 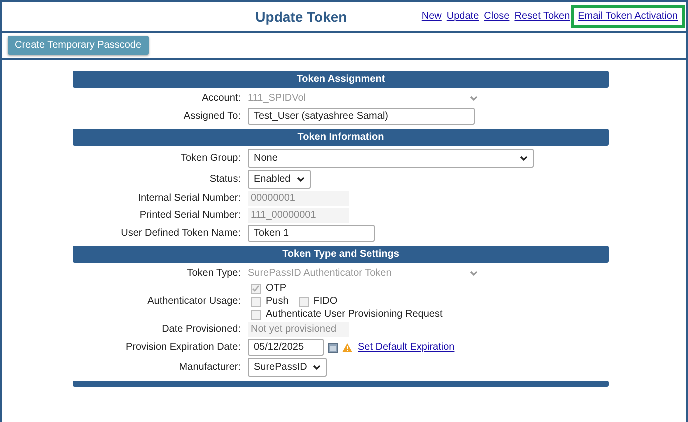 What do you see at coordinates (406, 347) in the screenshot?
I see `set-default-link: Set Default Expiration` at bounding box center [406, 347].